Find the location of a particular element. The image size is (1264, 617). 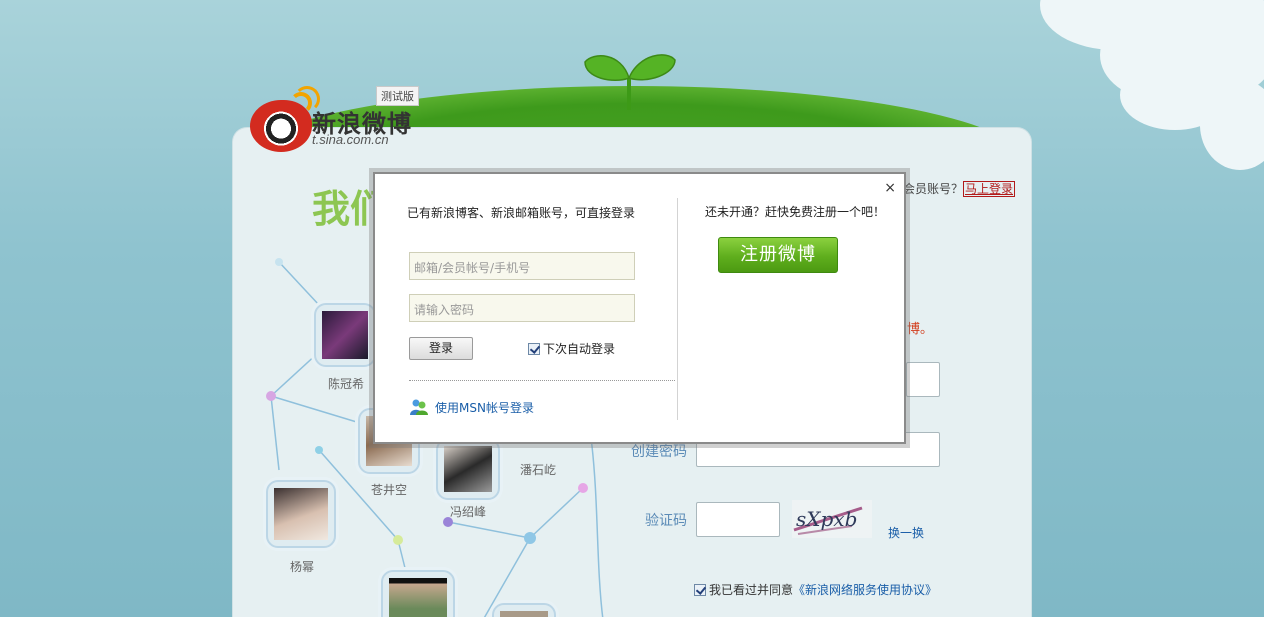

username-input: 邮箱/会员帐号/手机号 is located at coordinates (522, 266).